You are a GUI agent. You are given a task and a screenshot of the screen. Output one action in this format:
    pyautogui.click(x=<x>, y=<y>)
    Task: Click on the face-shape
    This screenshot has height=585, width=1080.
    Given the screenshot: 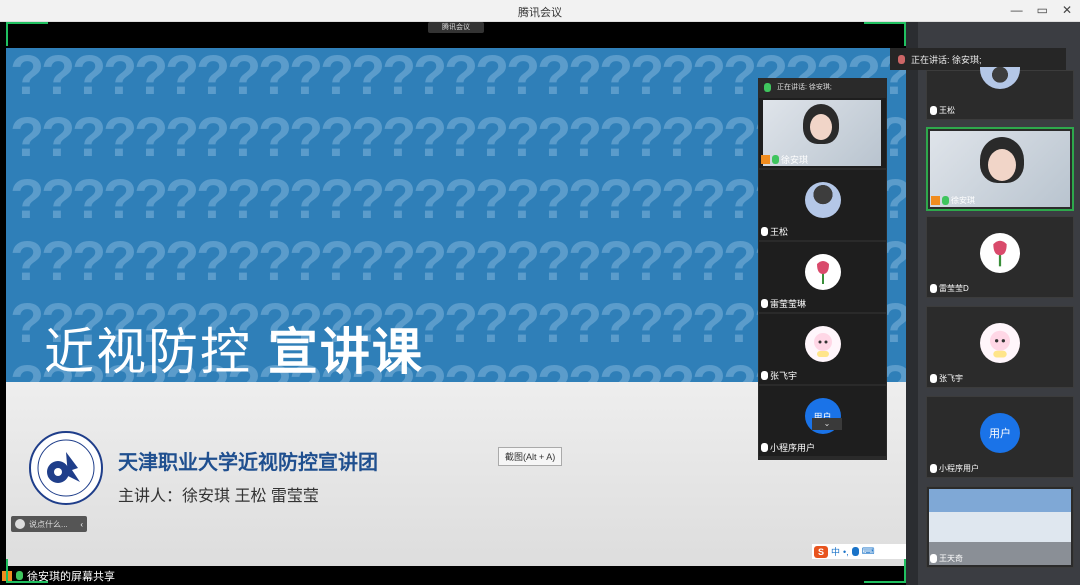 What is the action you would take?
    pyautogui.click(x=1002, y=165)
    